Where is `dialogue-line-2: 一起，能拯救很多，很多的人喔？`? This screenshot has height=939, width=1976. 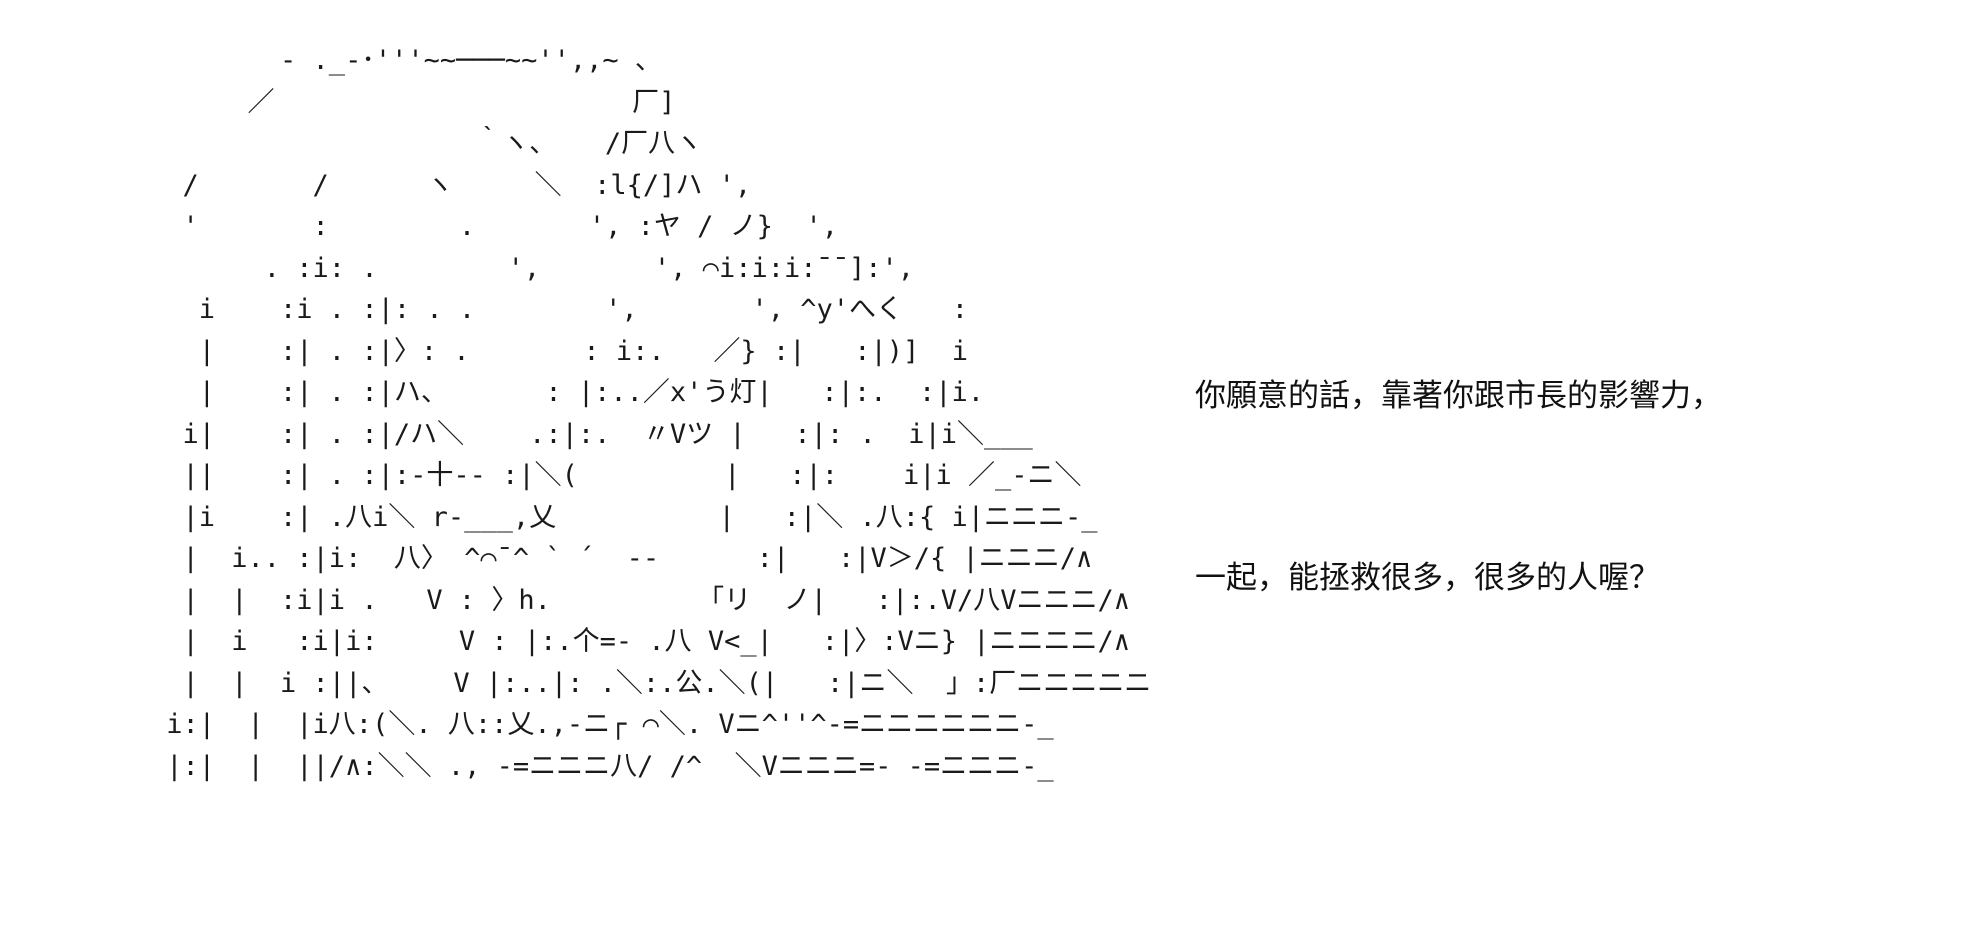
dialogue-line-2: 一起，能拯救很多，很多的人喔？ is located at coordinates (1427, 578).